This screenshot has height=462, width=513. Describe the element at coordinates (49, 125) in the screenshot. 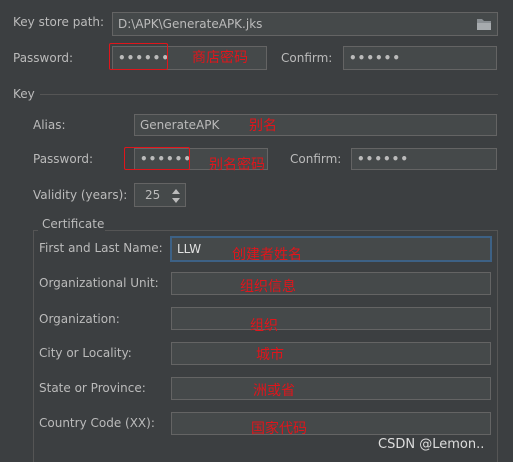

I see `alias-label: Alias:` at that location.